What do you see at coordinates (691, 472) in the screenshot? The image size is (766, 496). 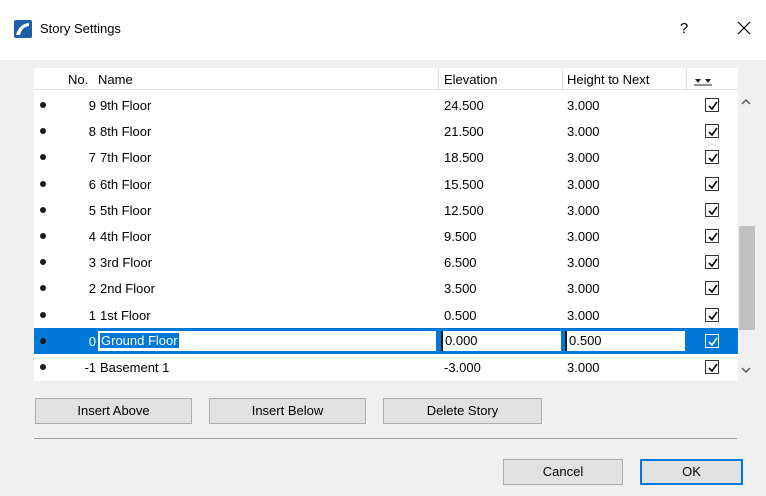 I see `ok-button: OK` at bounding box center [691, 472].